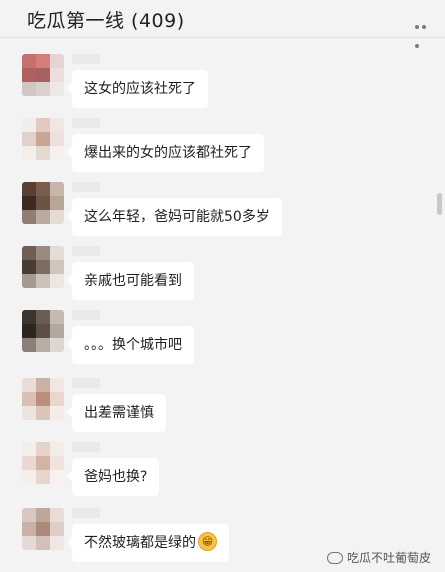 Image resolution: width=445 pixels, height=572 pixels. I want to click on chat-title: 吃瓜第一线 (409), so click(106, 21).